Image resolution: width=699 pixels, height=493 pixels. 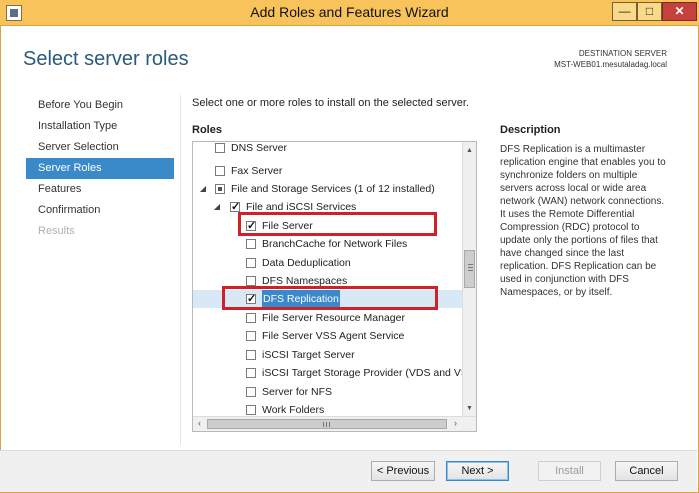 I want to click on scroll-thumb, so click(x=469, y=269).